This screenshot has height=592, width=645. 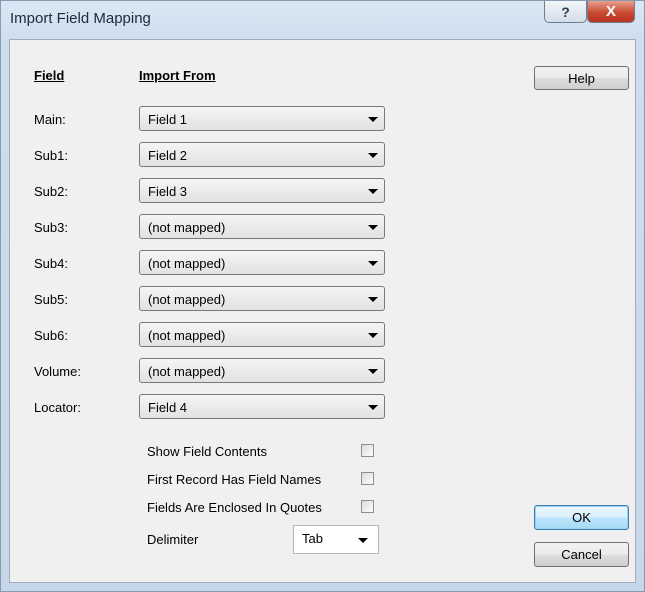 What do you see at coordinates (57, 407) in the screenshot?
I see `locator-label: Locator:` at bounding box center [57, 407].